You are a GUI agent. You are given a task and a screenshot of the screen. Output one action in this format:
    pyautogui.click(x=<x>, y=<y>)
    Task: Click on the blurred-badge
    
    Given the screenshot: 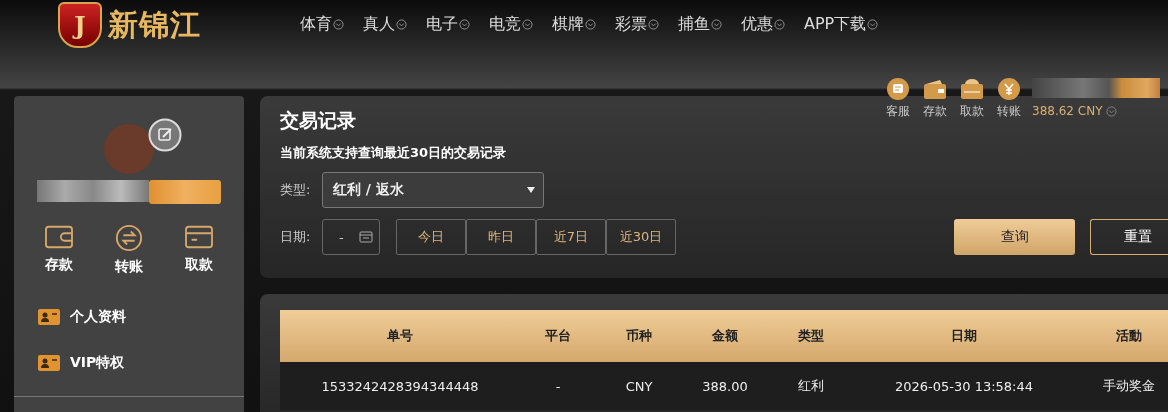 What is the action you would take?
    pyautogui.click(x=185, y=192)
    